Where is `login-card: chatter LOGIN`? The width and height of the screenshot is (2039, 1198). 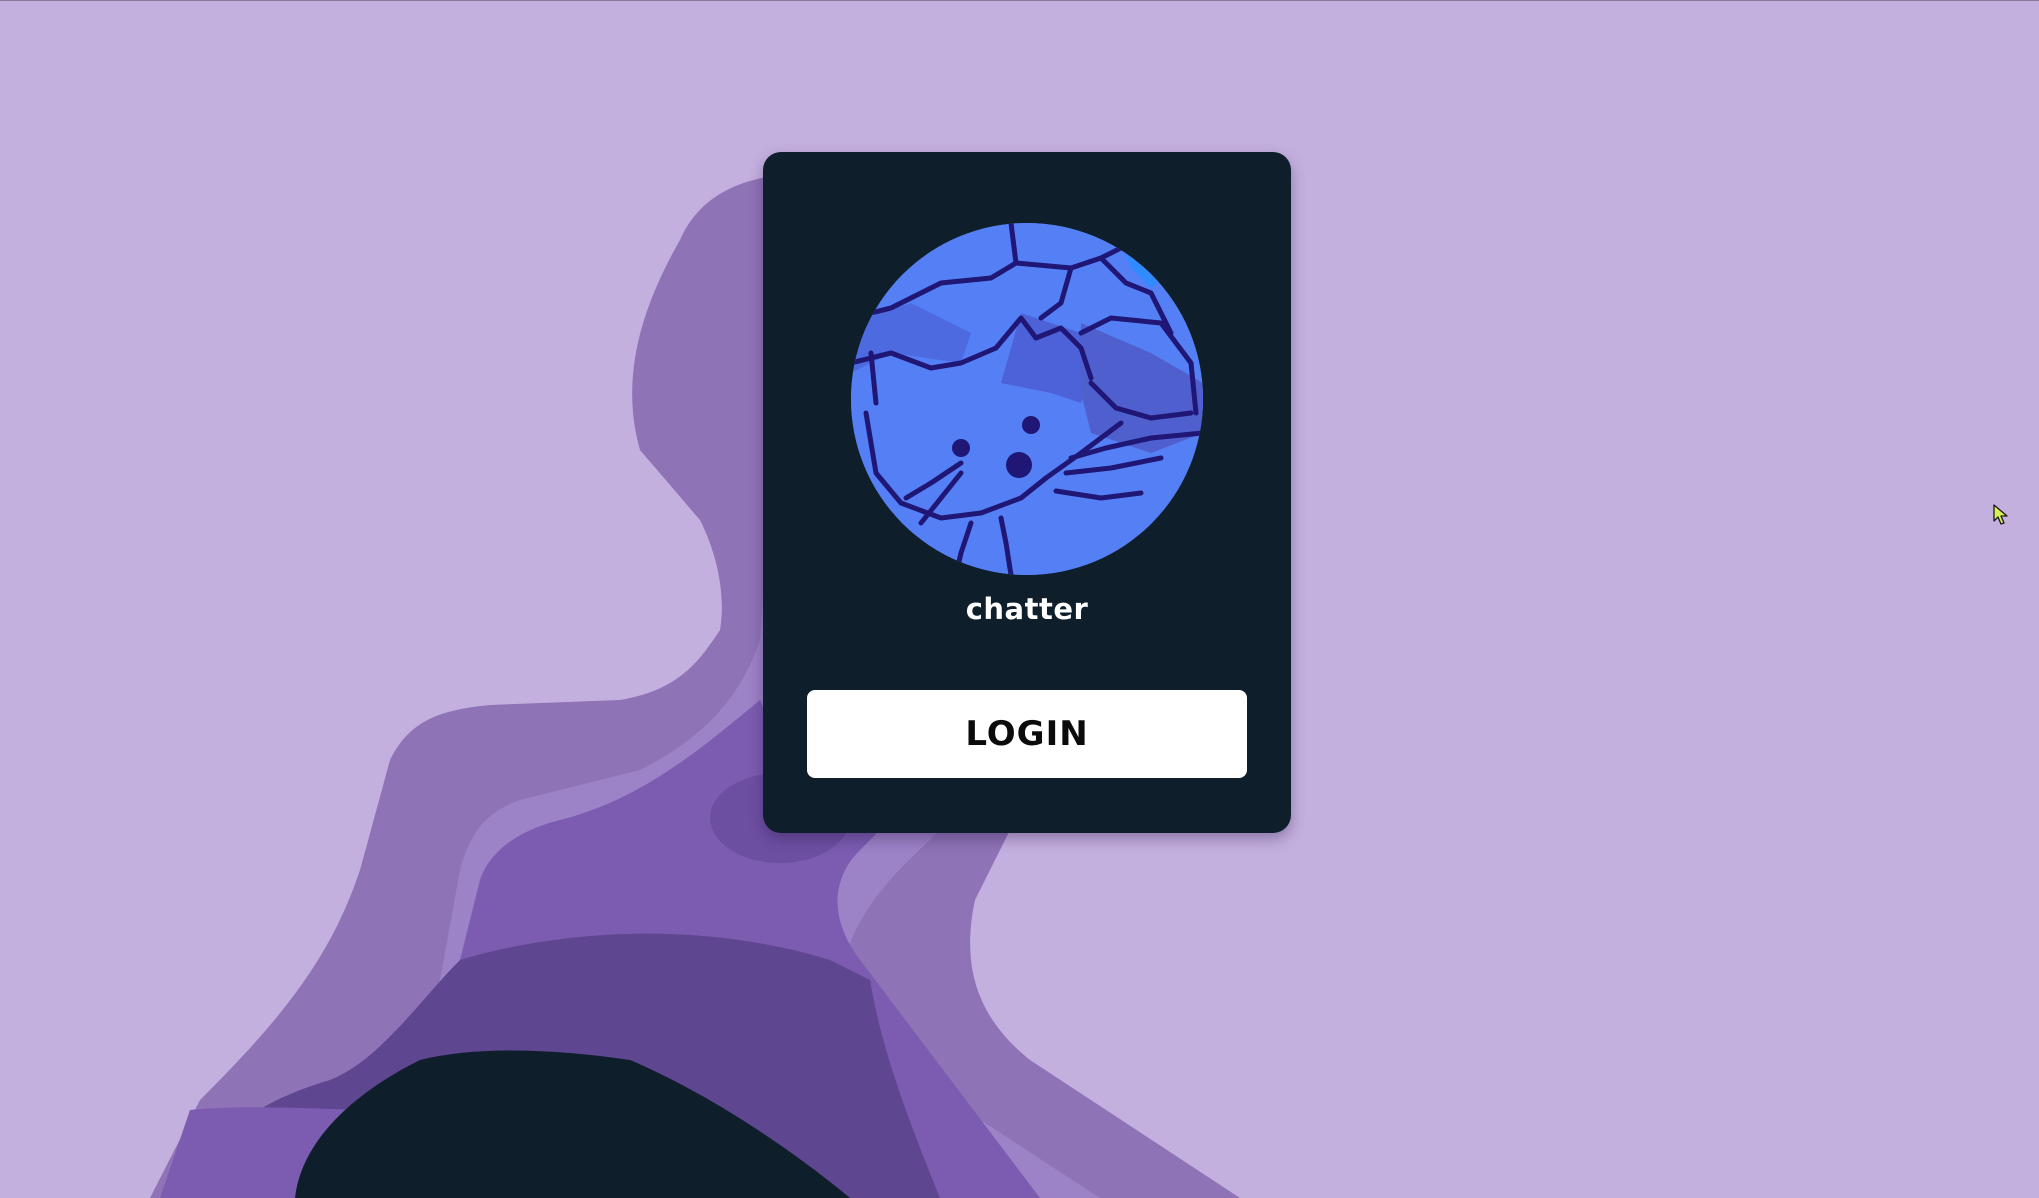 login-card: chatter LOGIN is located at coordinates (1027, 492).